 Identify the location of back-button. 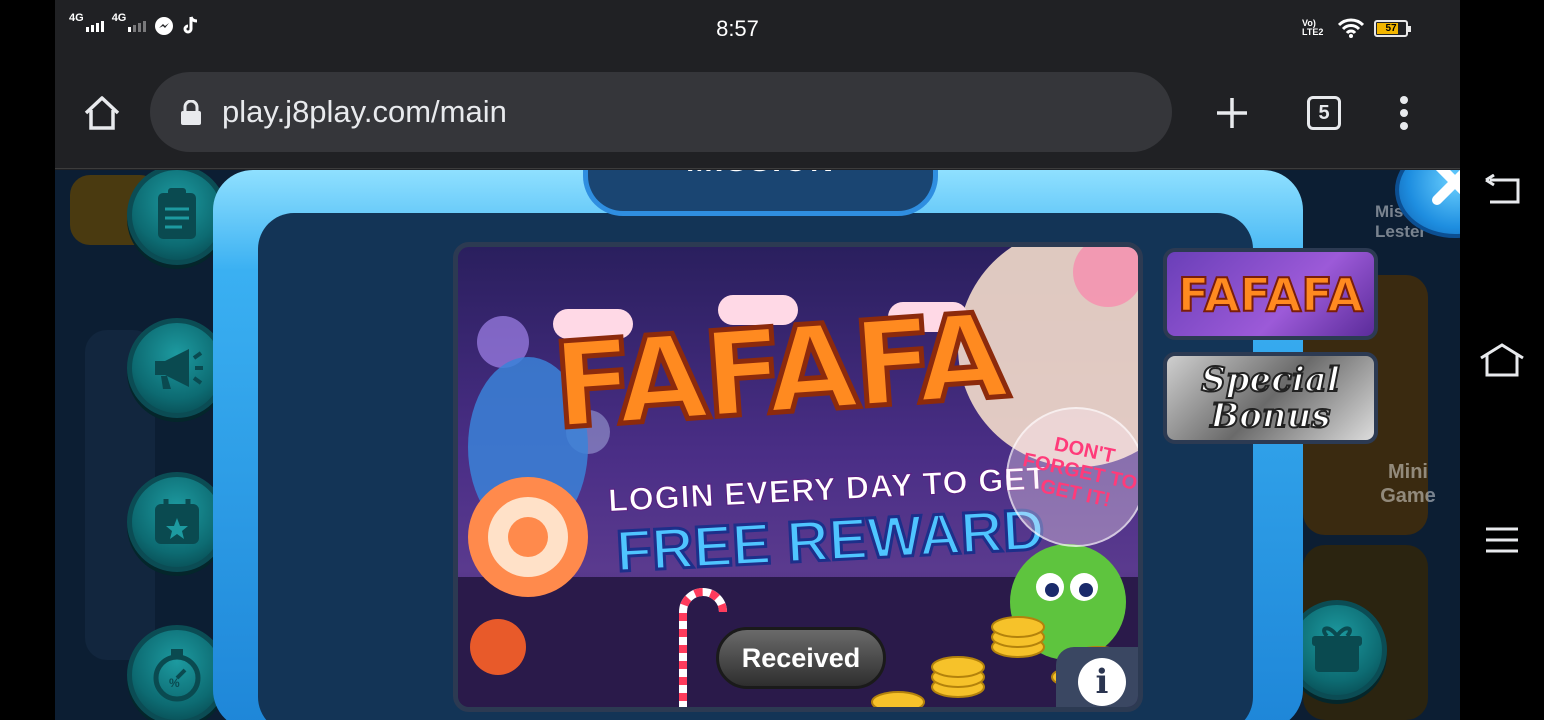
(1502, 190).